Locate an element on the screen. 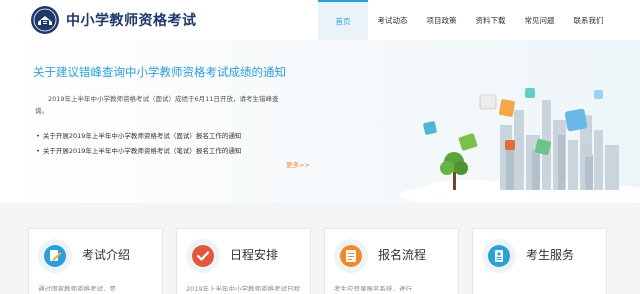  card-registration: 报名流程 考生应登录报名系统，进行 is located at coordinates (391, 261).